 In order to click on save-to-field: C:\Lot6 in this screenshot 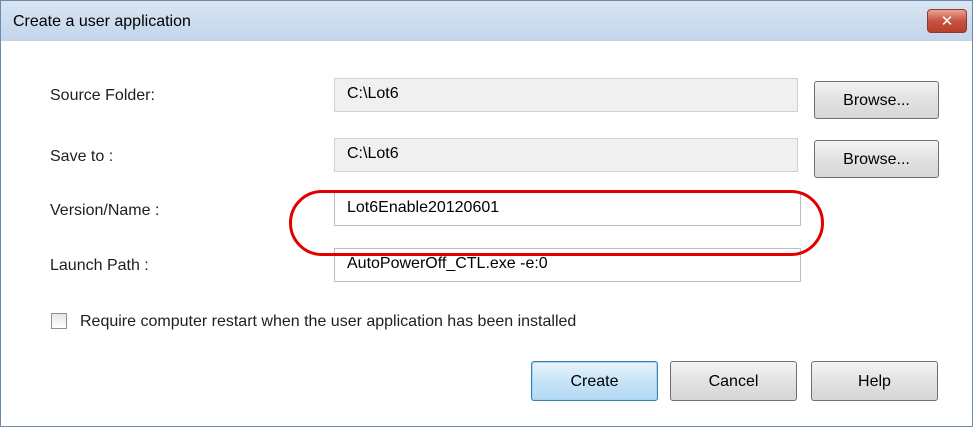, I will do `click(566, 155)`.